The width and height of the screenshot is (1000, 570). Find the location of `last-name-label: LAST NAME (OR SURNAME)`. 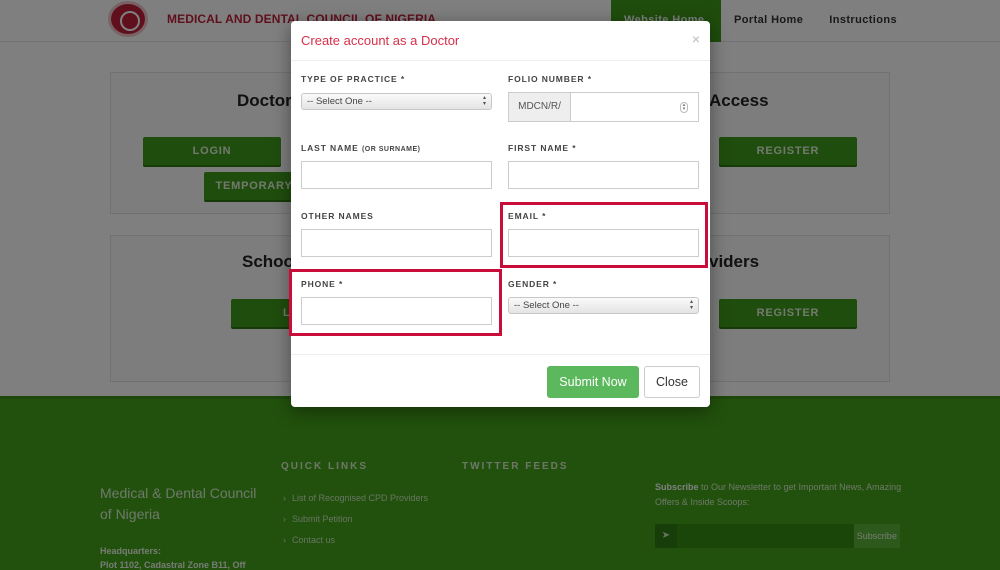

last-name-label: LAST NAME (OR SURNAME) is located at coordinates (360, 148).